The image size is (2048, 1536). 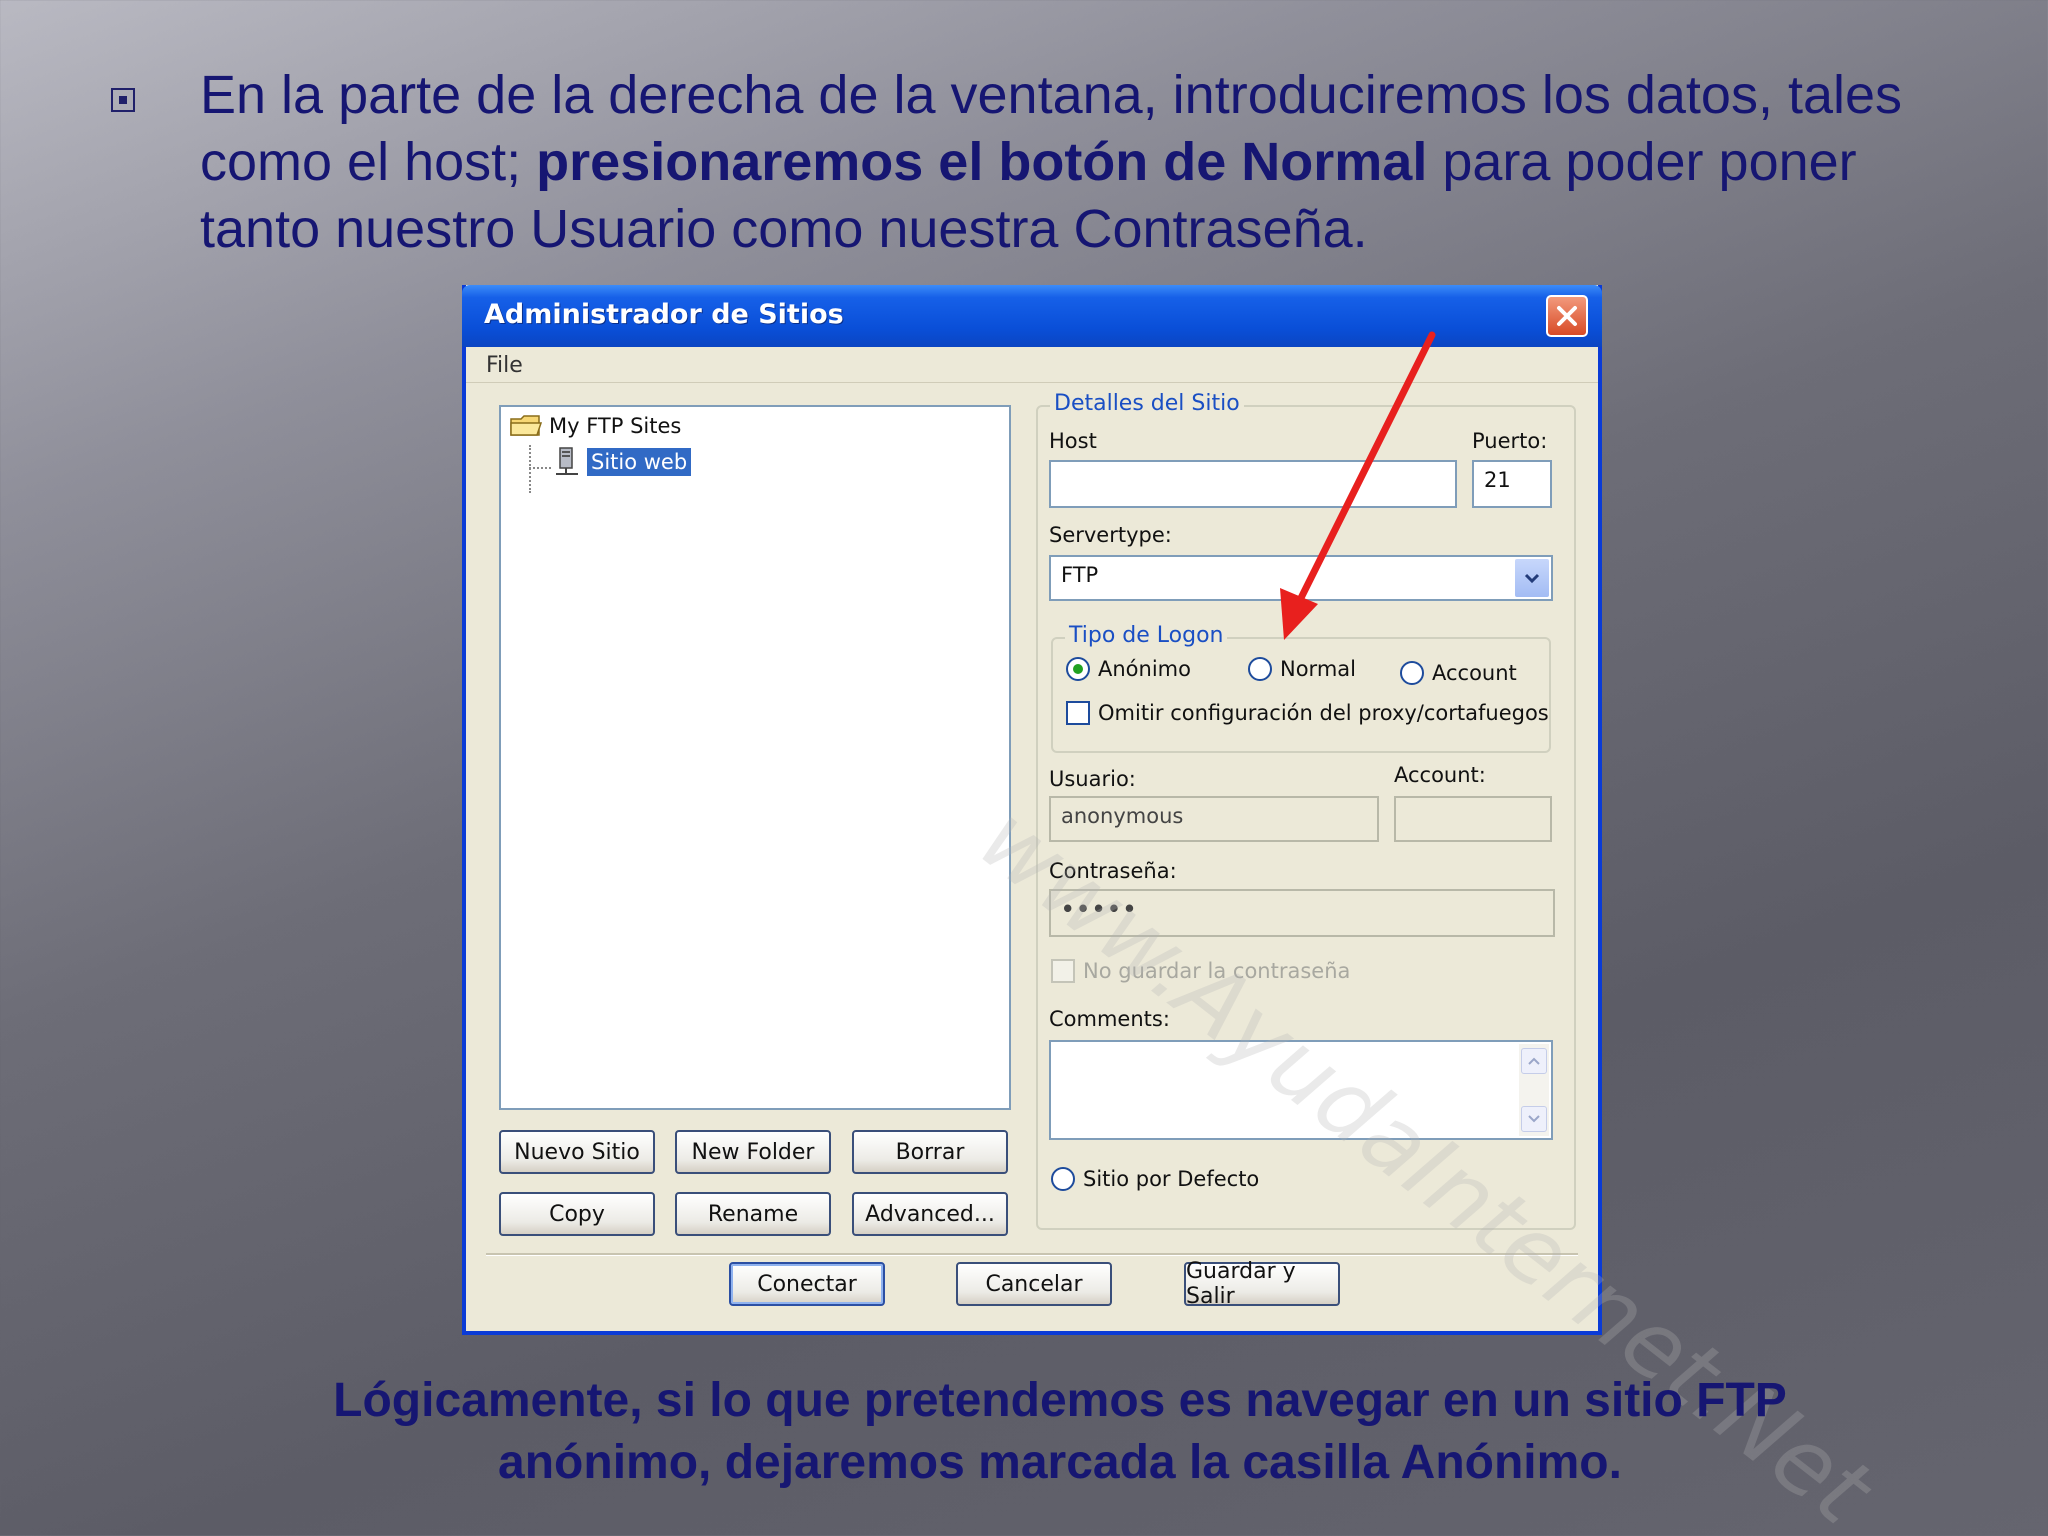 I want to click on logon-type-title: Tipo de Logon, so click(x=1146, y=635).